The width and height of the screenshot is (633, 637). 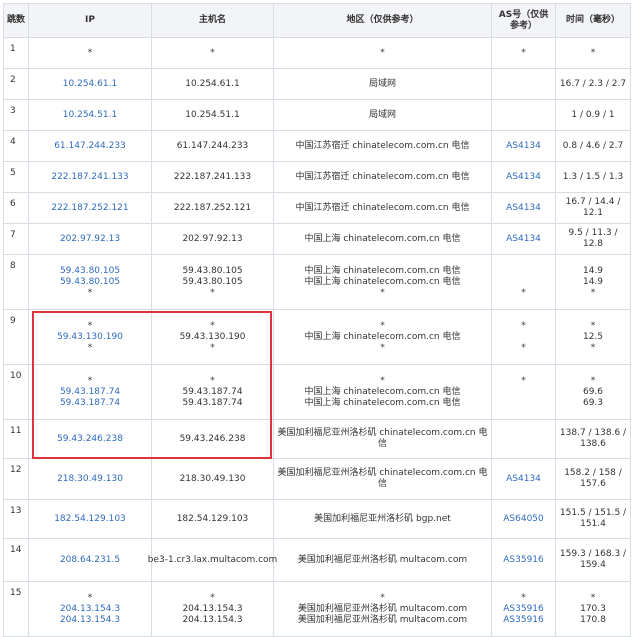 What do you see at coordinates (90, 439) in the screenshot?
I see `ip-link: 59.43.246.238` at bounding box center [90, 439].